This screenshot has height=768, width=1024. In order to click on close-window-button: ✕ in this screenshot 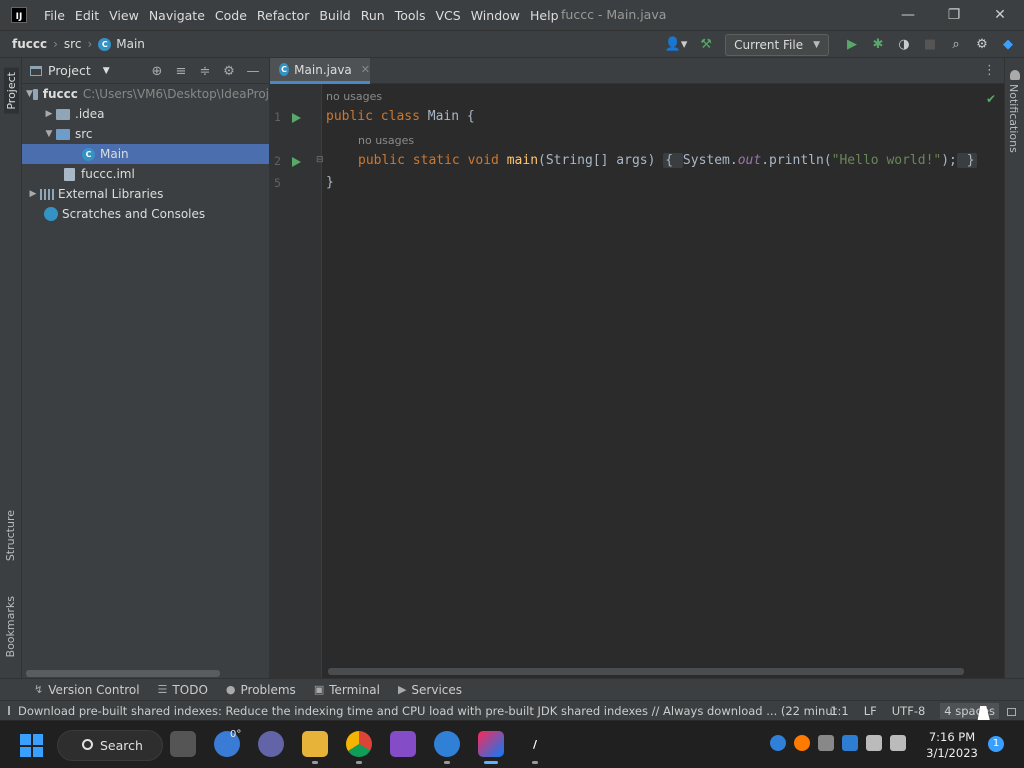, I will do `click(1000, 15)`.